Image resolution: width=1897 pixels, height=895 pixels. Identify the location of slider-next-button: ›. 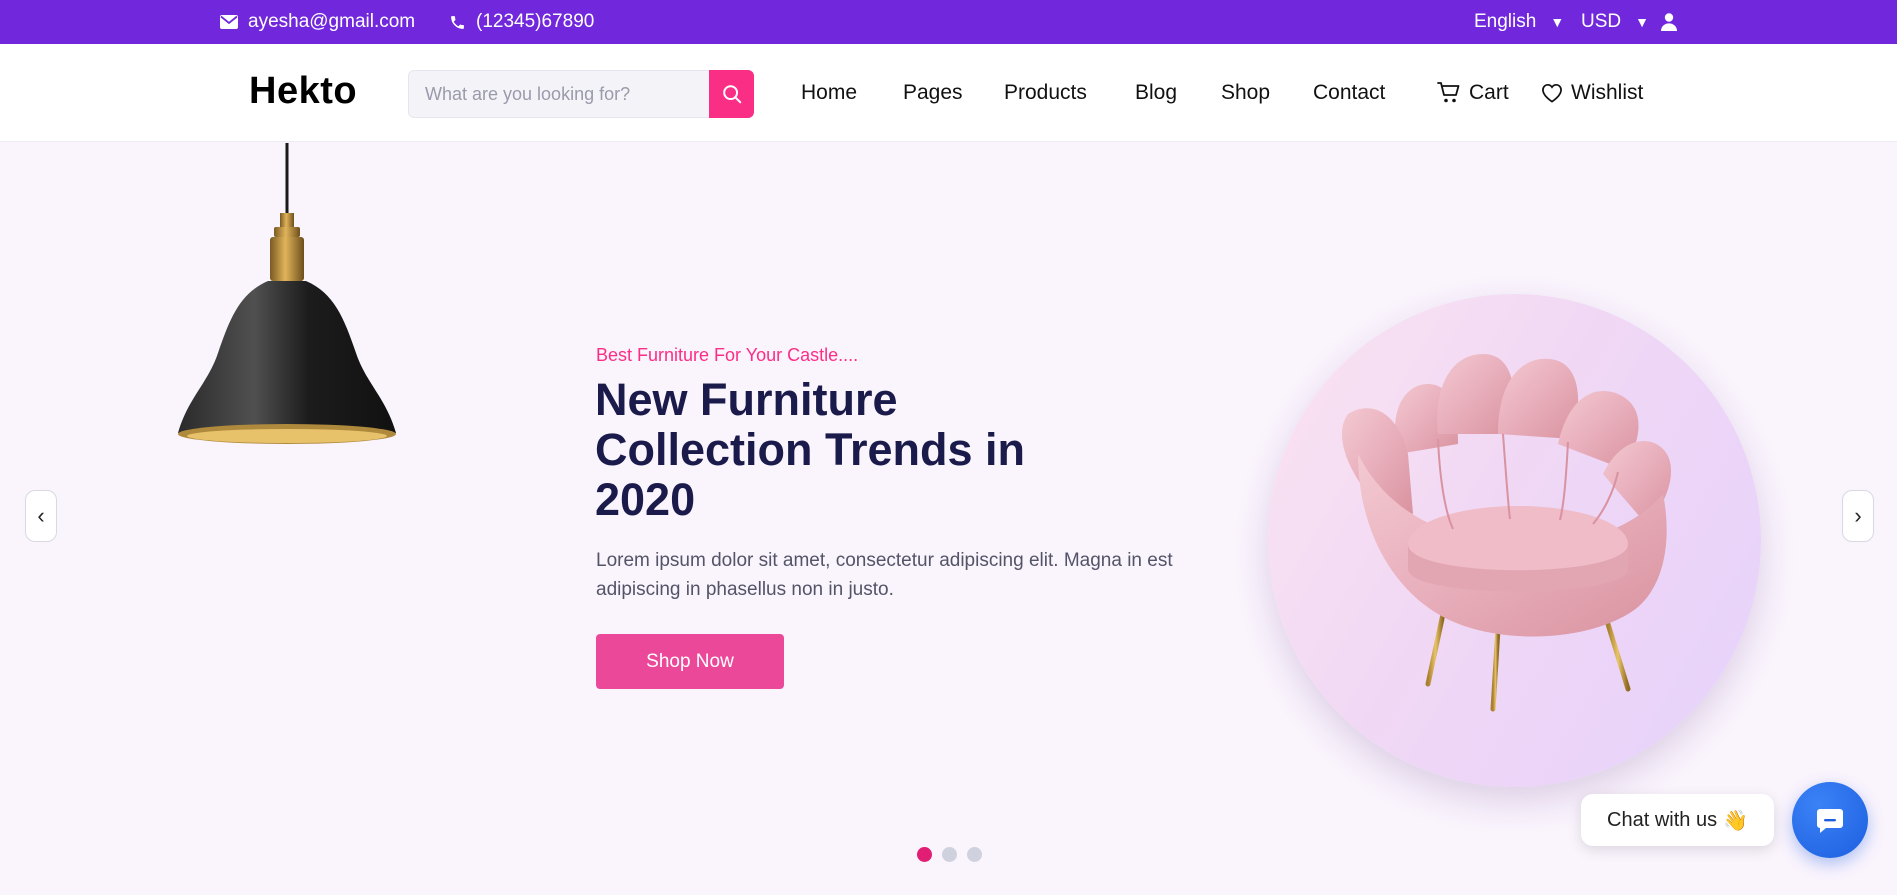
(1858, 516).